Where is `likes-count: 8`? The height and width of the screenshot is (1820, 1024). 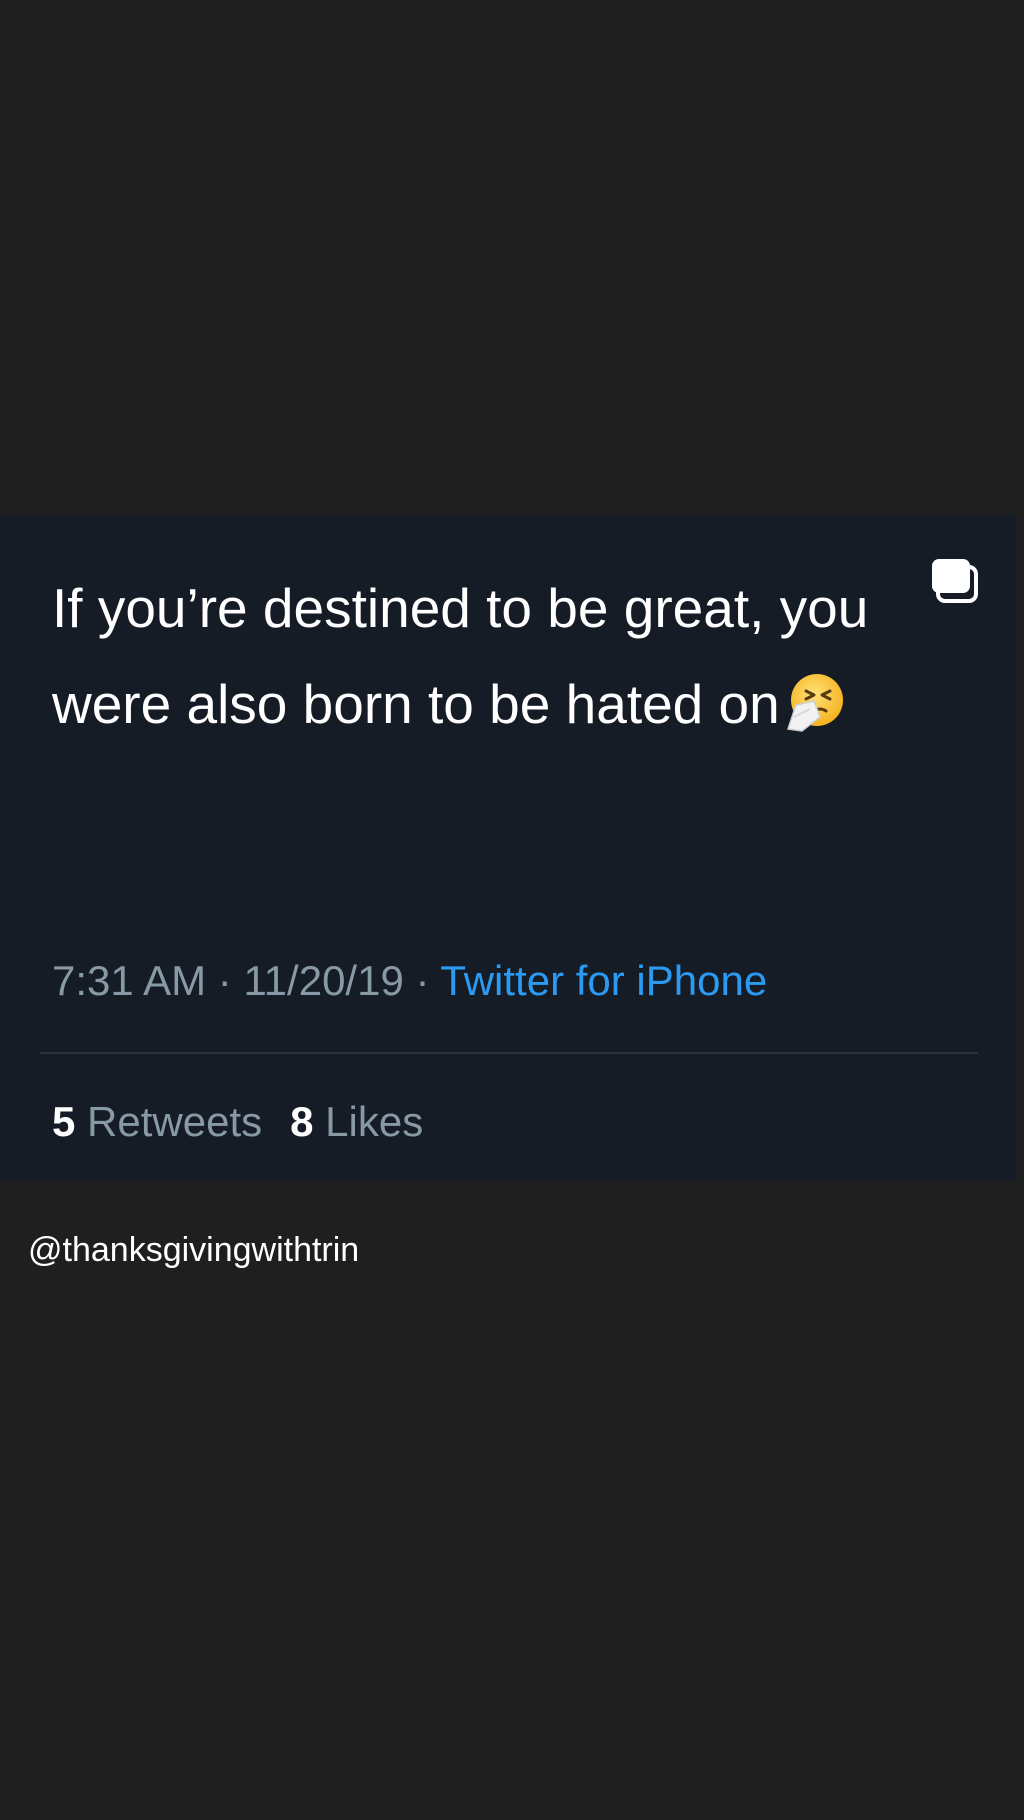
likes-count: 8 is located at coordinates (302, 1121).